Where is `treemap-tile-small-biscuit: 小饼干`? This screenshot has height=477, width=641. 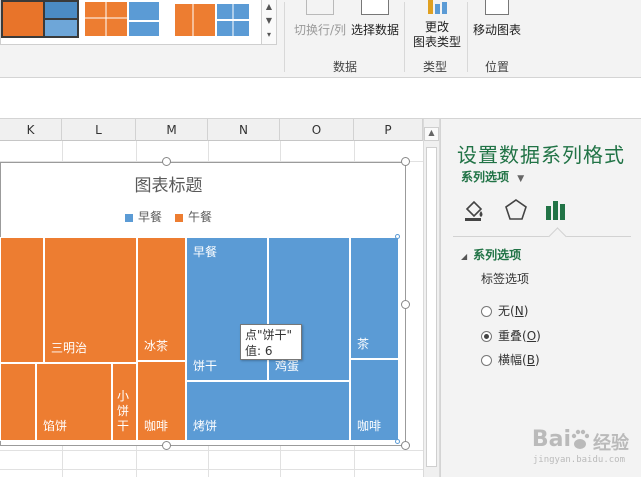
treemap-tile-small-biscuit: 小饼干 is located at coordinates (124, 402).